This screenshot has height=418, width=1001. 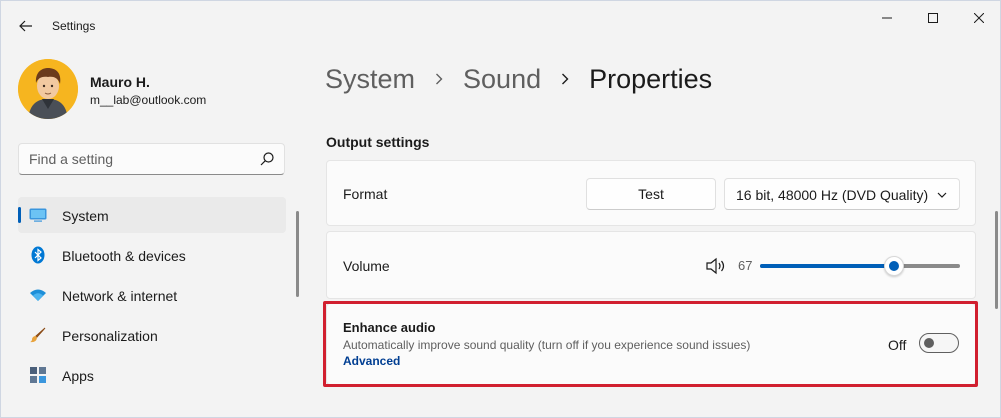 What do you see at coordinates (297, 254) in the screenshot?
I see `sidebar-scrollbar` at bounding box center [297, 254].